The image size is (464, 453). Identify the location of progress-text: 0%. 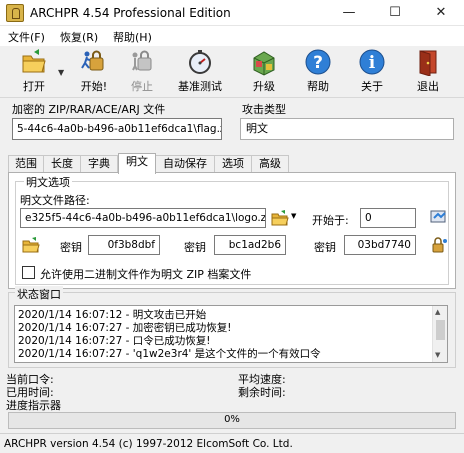
(232, 419).